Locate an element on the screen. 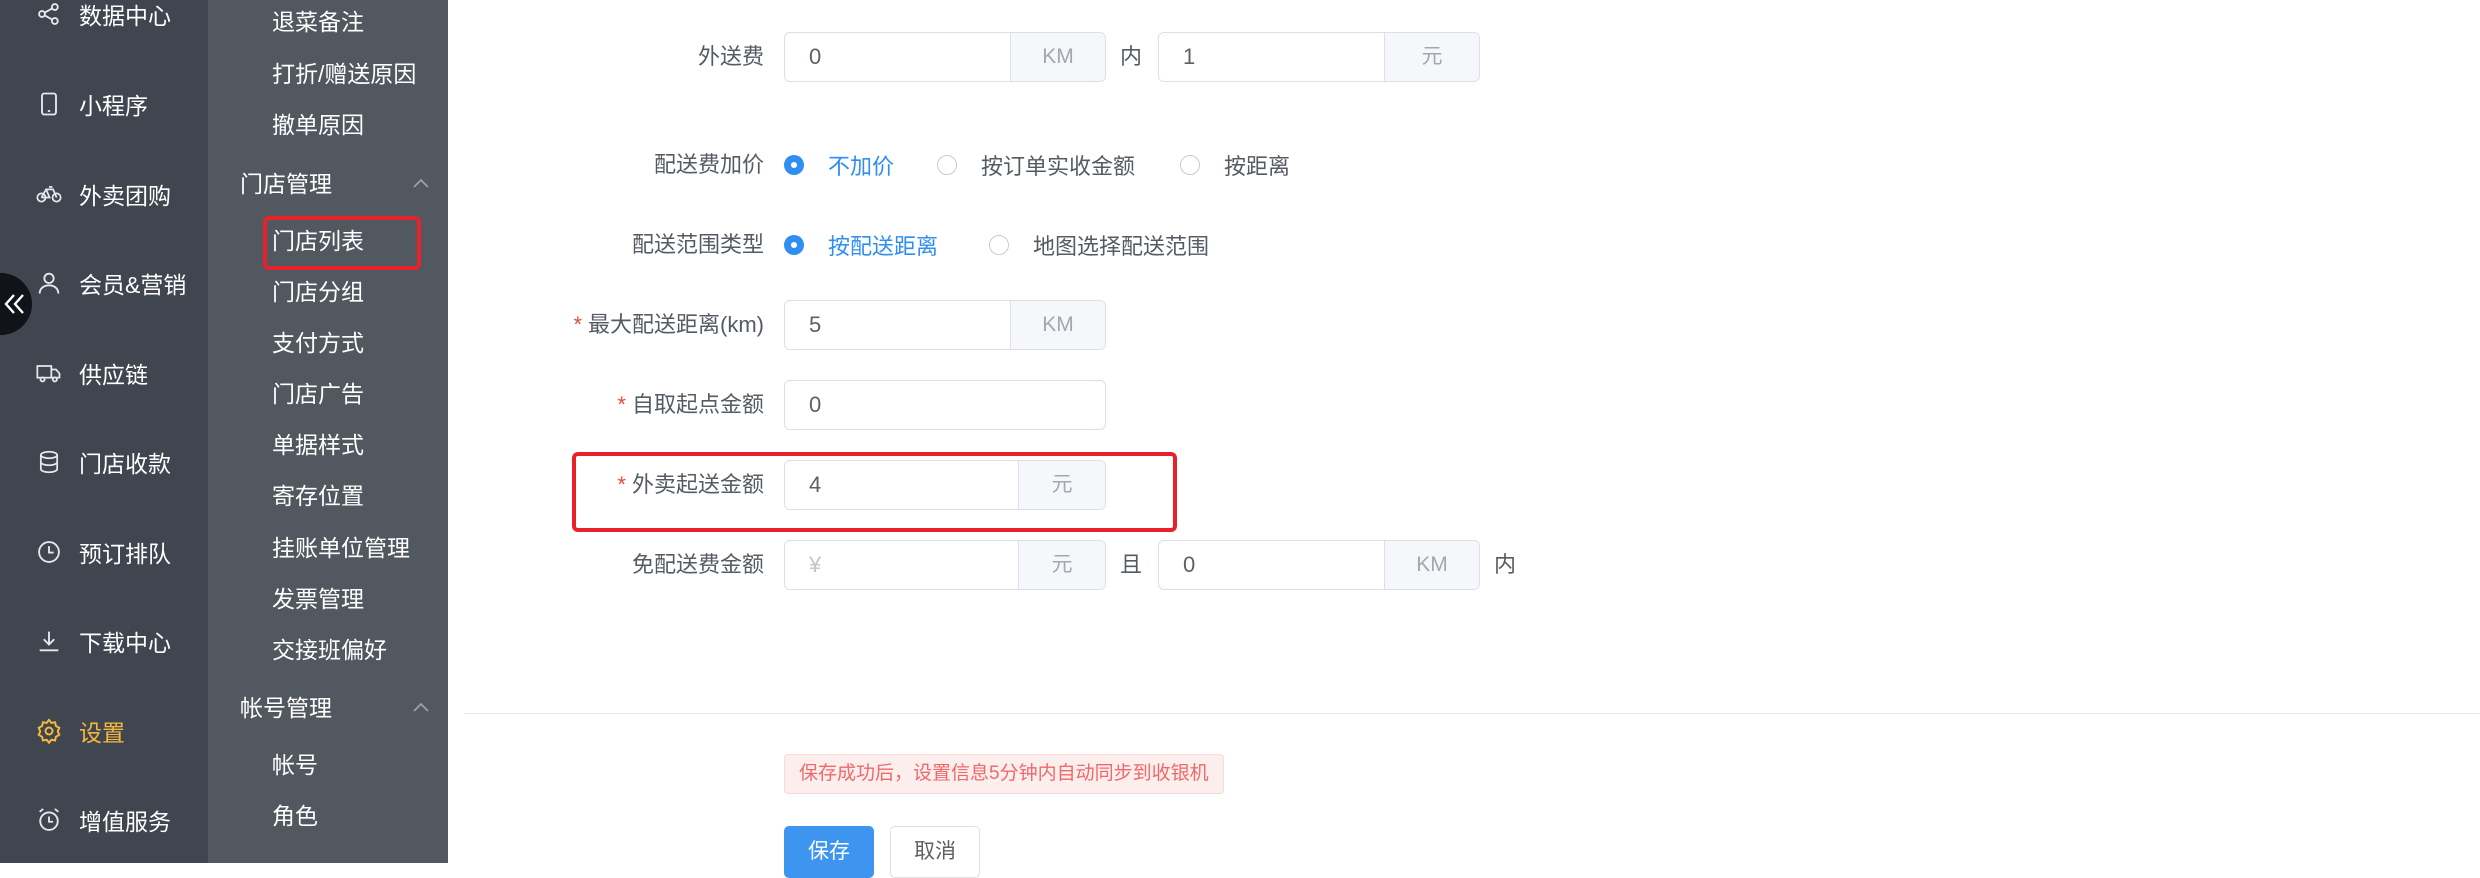 Image resolution: width=2480 pixels, height=878 pixels. nav-settings: 设置 is located at coordinates (104, 731).